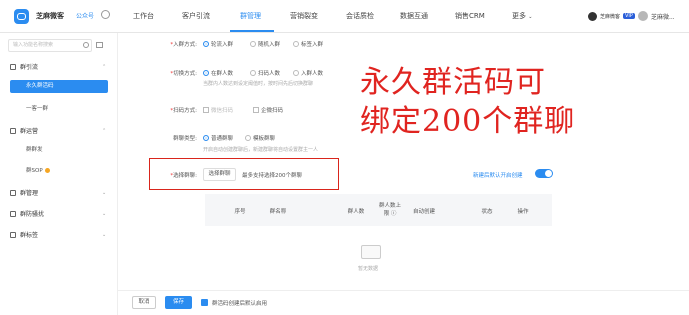 The width and height of the screenshot is (689, 315). I want to click on checkbox-label: 微信扫码, so click(222, 111).